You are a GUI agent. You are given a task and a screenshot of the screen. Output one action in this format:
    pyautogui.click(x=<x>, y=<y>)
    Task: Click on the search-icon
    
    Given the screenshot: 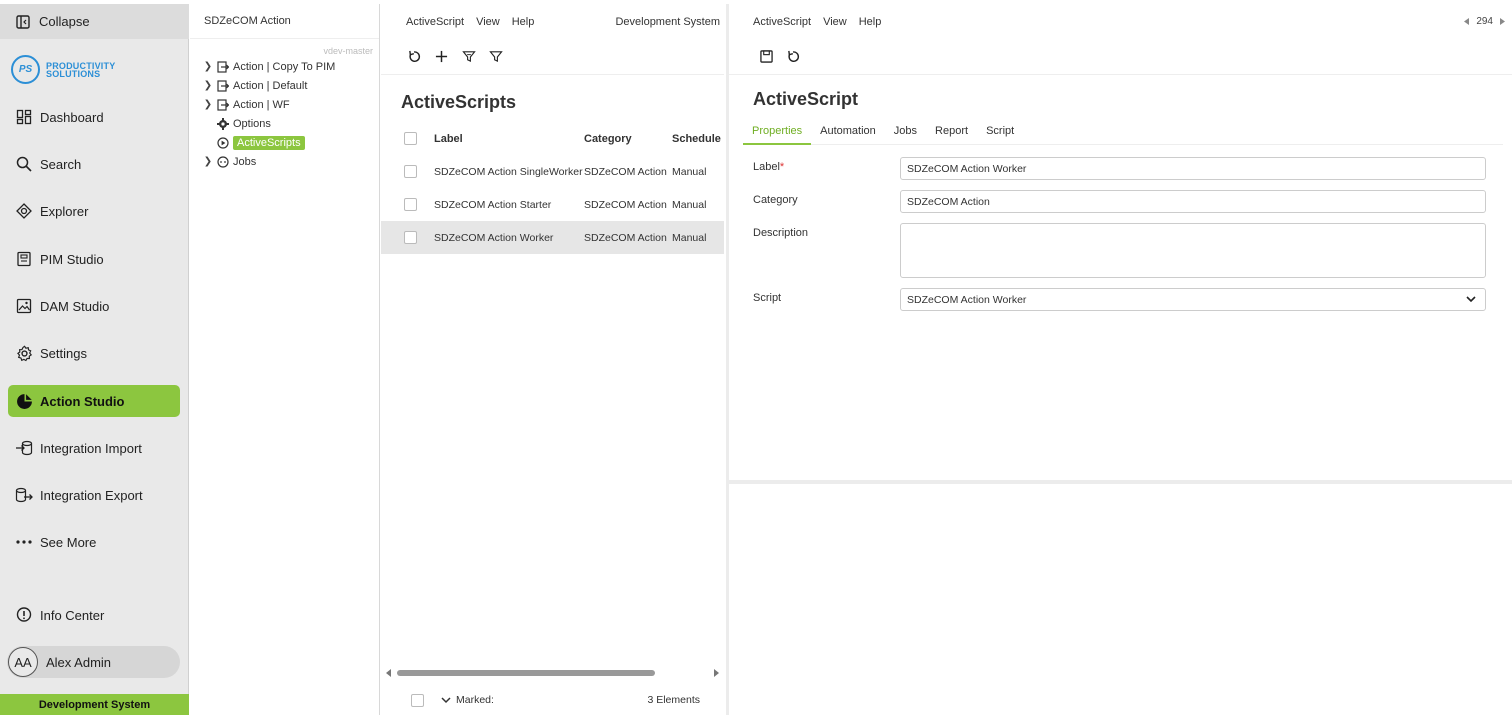 What is the action you would take?
    pyautogui.click(x=24, y=164)
    